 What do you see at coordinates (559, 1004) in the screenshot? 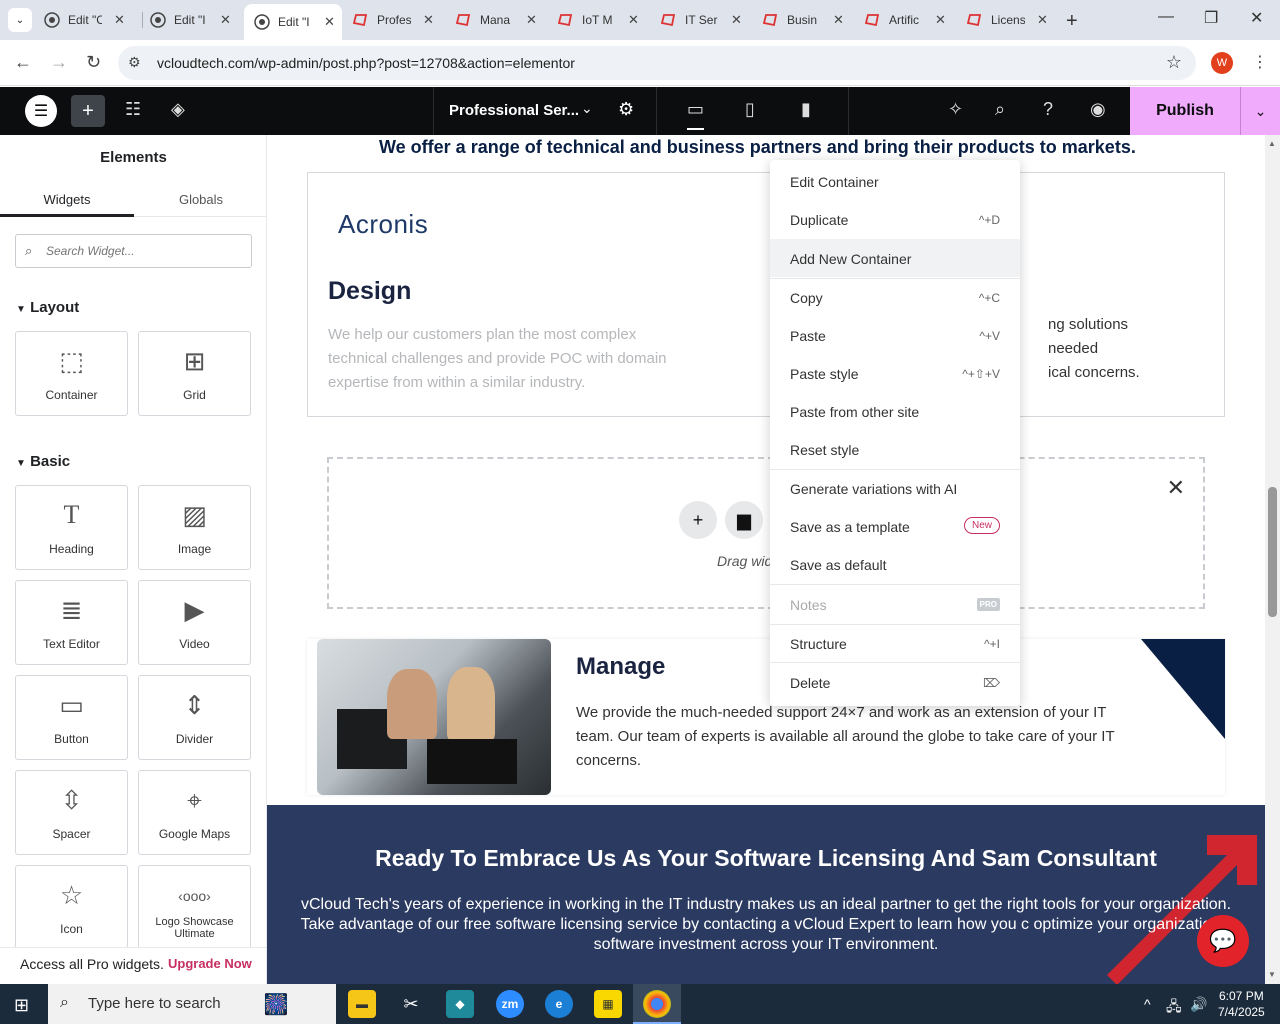
I see `edge-icon: e` at bounding box center [559, 1004].